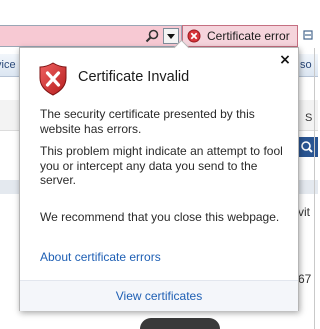 The image size is (320, 329). I want to click on favorites-bar-text-right: so, so click(306, 65).